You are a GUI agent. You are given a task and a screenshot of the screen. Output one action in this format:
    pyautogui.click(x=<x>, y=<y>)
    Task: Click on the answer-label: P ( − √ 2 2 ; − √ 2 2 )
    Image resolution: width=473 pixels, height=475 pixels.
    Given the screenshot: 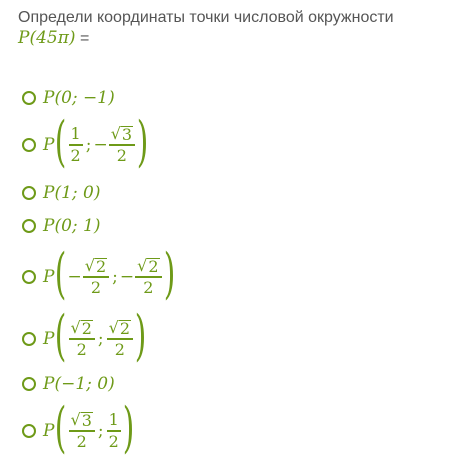 What is the action you would take?
    pyautogui.click(x=109, y=273)
    